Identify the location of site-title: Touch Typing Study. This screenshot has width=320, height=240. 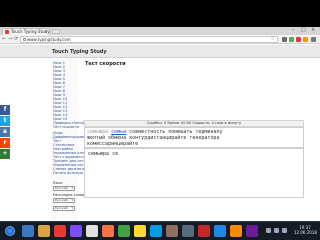
(79, 52).